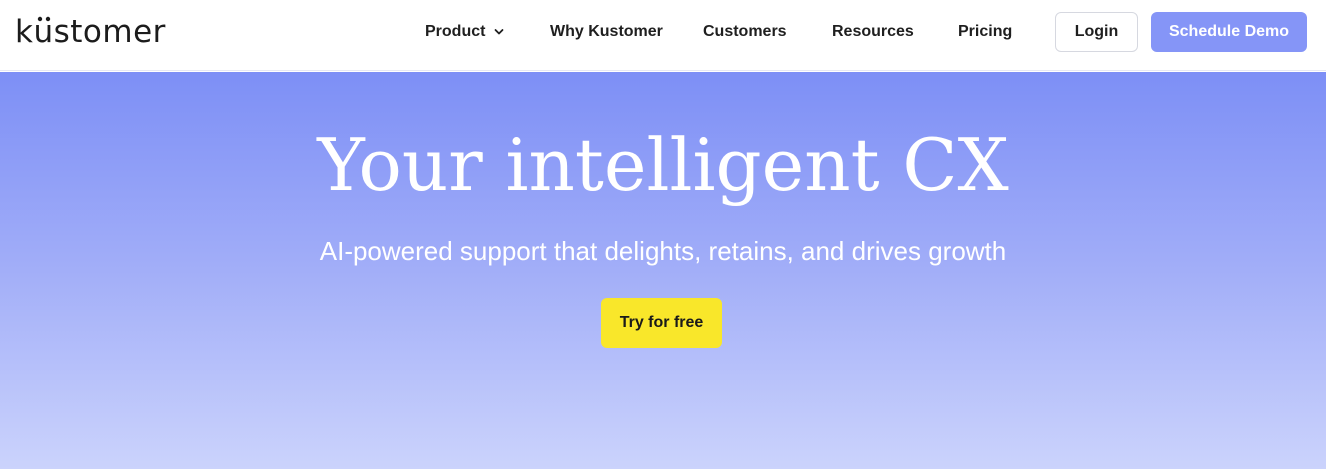  I want to click on logo-dots-icon, so click(43, 19).